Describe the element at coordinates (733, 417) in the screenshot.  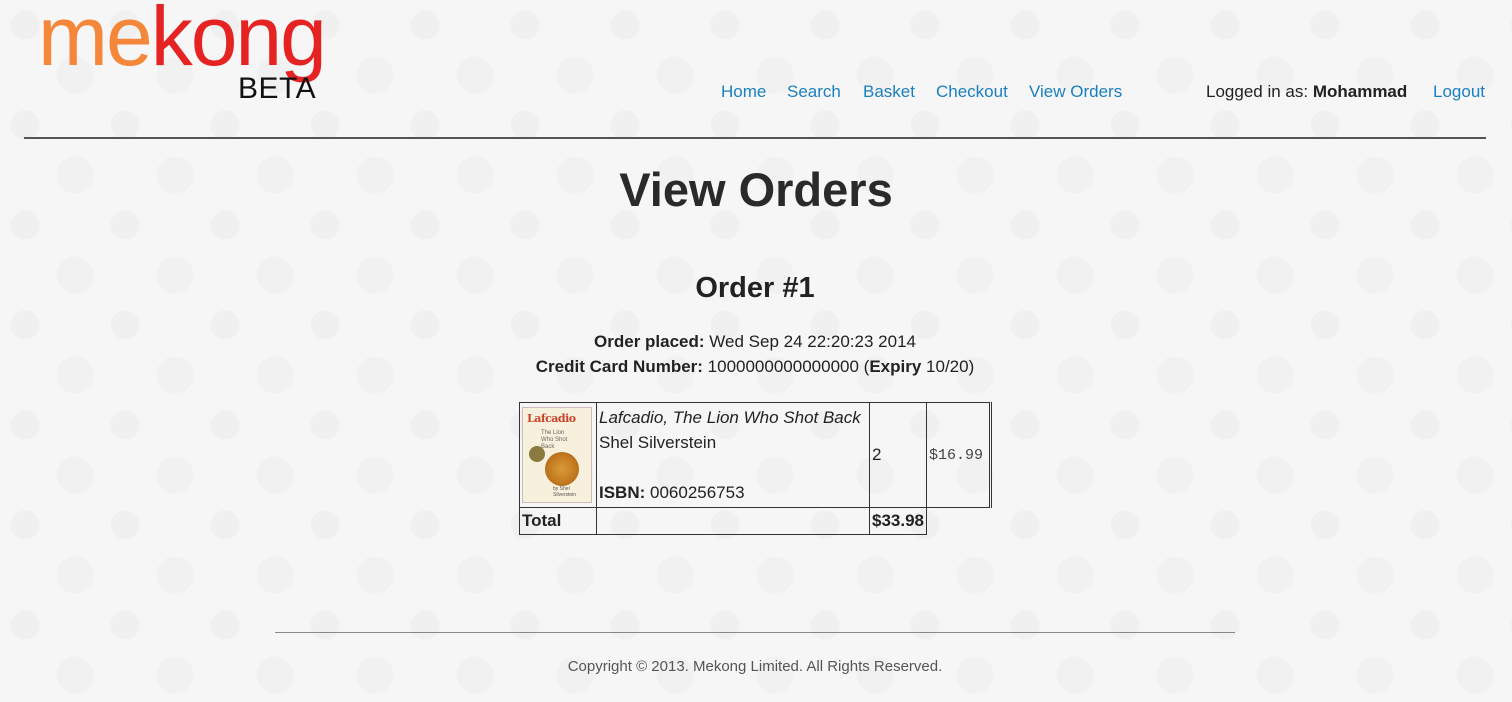
I see `book-title: Lafcadio, The Lion Who Shot Back` at that location.